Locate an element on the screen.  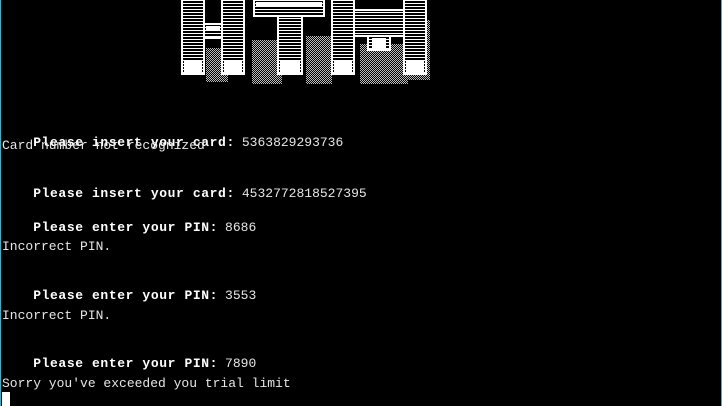
window-border-left is located at coordinates (0, 203).